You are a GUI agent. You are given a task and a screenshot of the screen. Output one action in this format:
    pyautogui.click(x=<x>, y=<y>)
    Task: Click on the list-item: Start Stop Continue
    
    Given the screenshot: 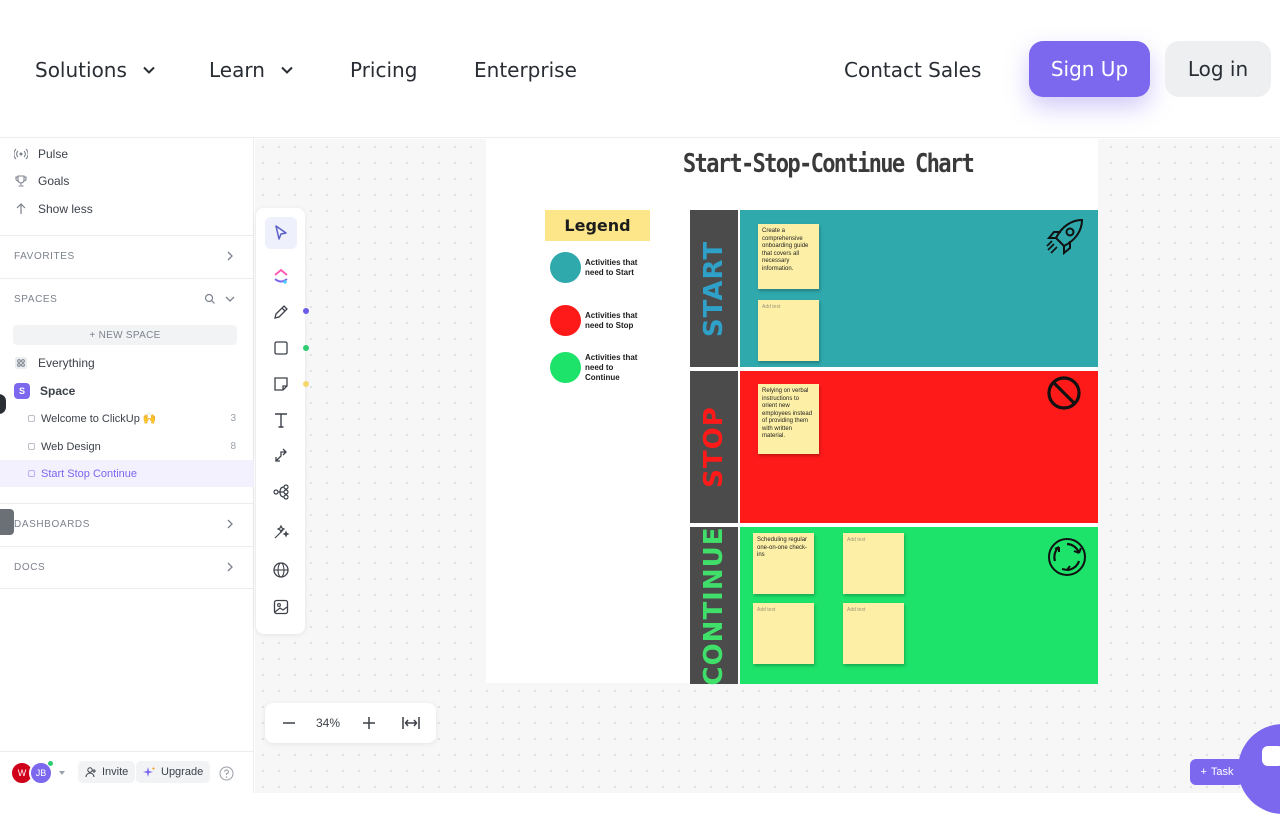 What is the action you would take?
    pyautogui.click(x=127, y=473)
    